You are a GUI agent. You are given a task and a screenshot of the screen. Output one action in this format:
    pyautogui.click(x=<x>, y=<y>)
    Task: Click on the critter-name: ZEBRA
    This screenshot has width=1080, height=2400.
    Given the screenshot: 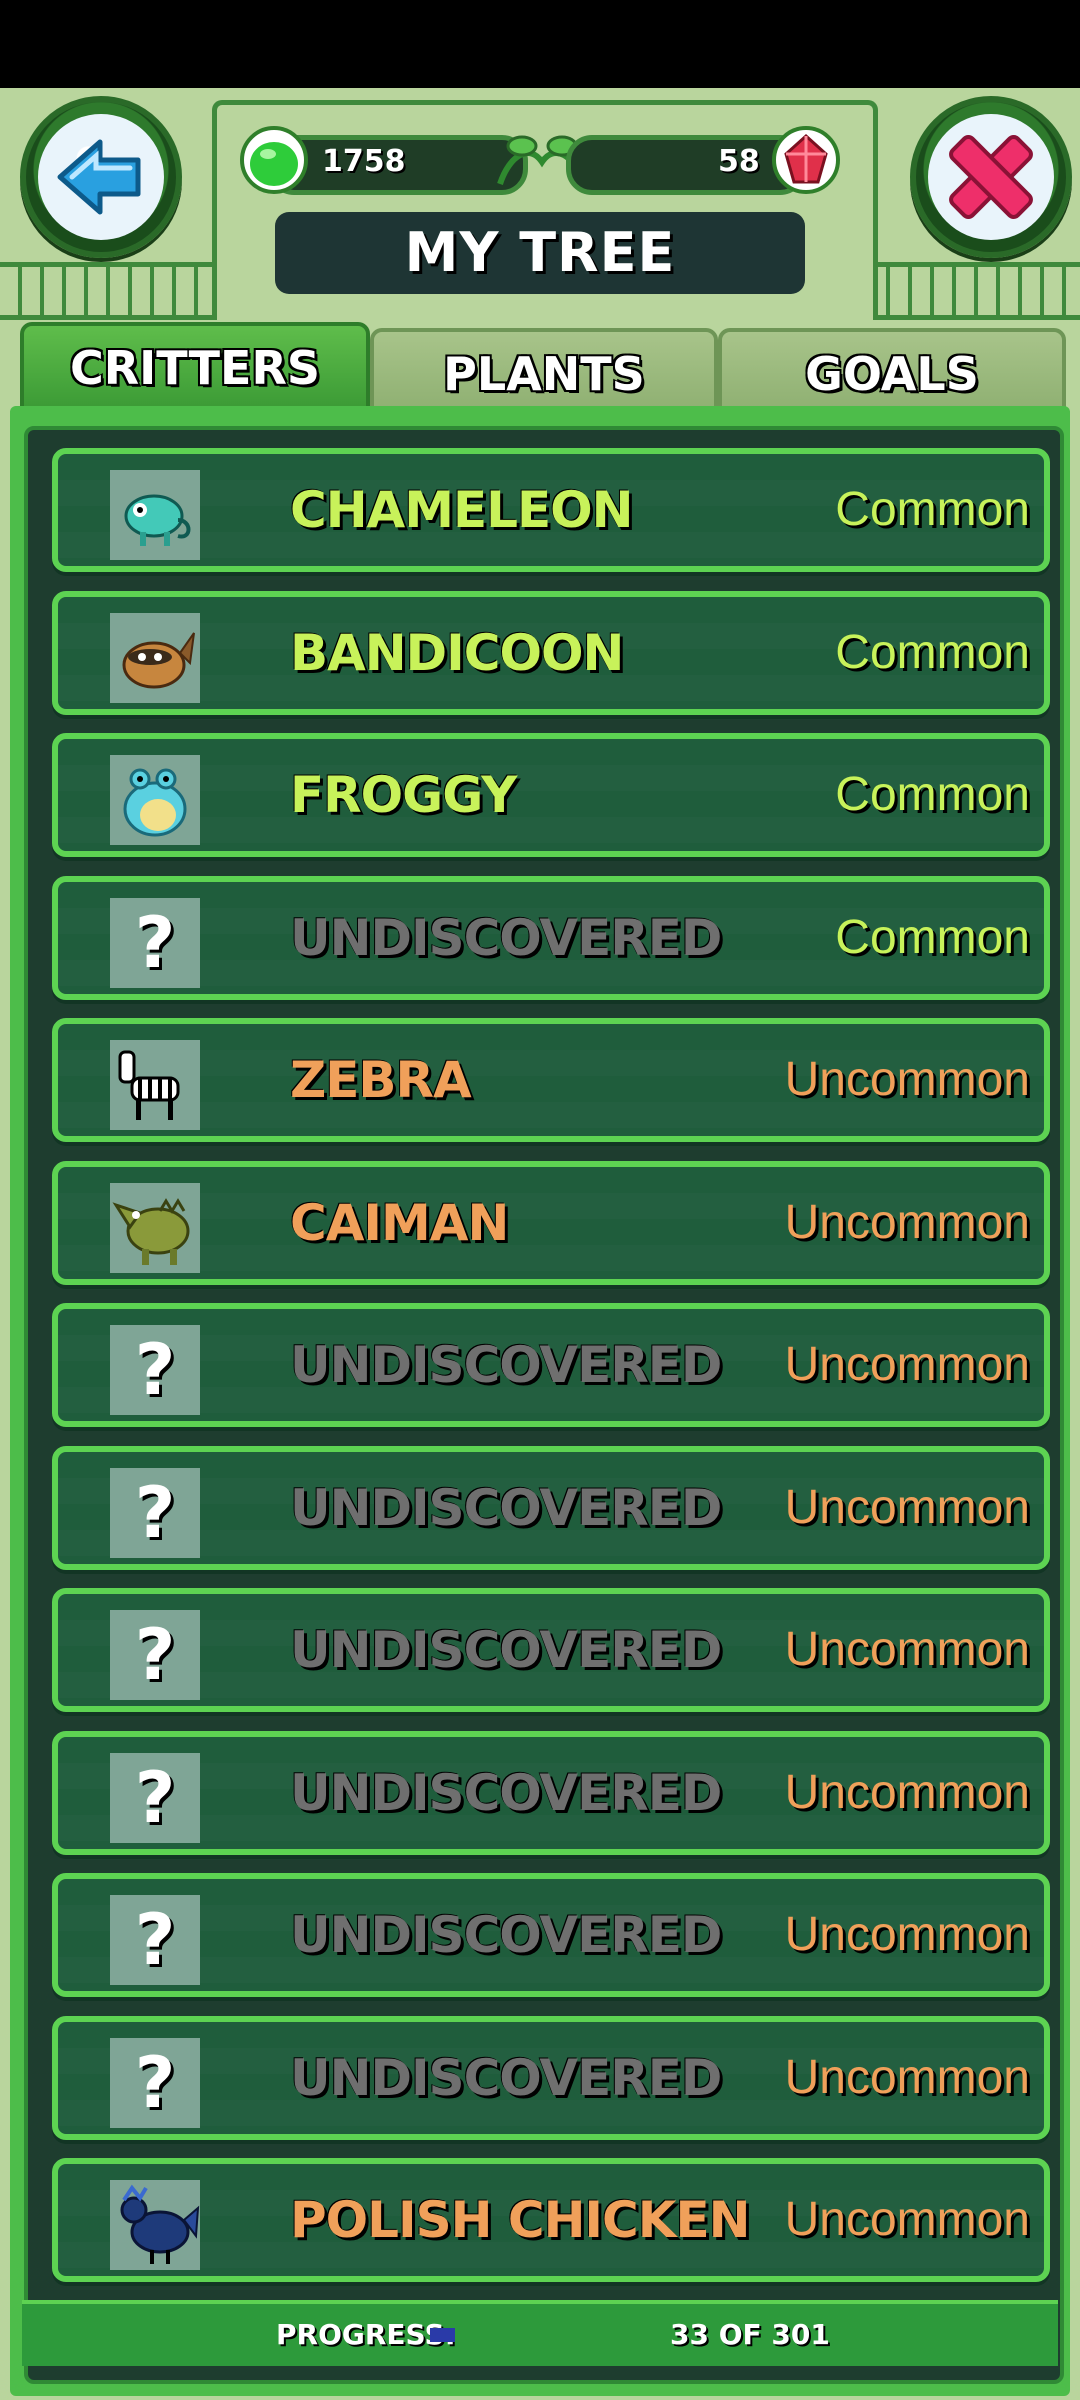 What is the action you would take?
    pyautogui.click(x=381, y=1080)
    